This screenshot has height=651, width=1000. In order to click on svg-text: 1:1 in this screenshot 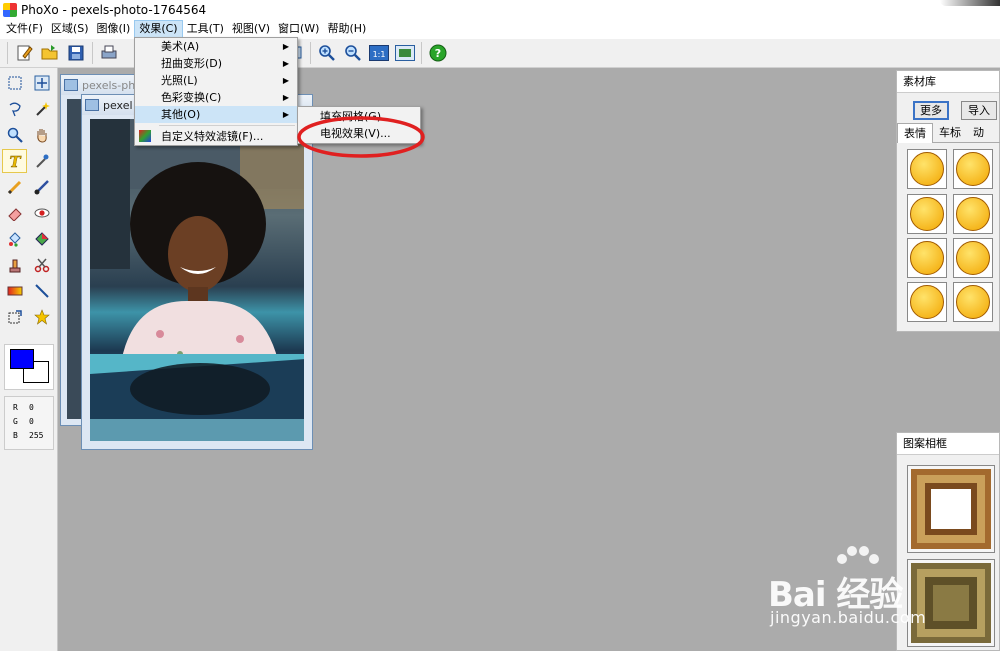, I will do `click(379, 54)`.